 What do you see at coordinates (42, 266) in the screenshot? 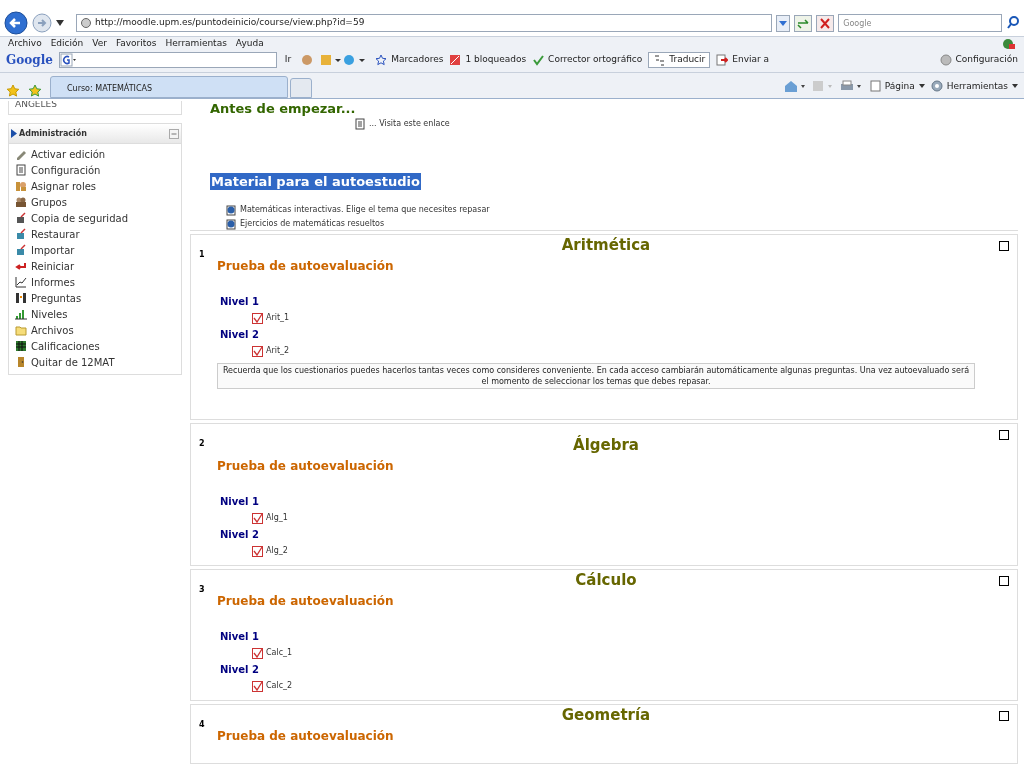
I see `admin-menu-link: Reiniciar` at bounding box center [42, 266].